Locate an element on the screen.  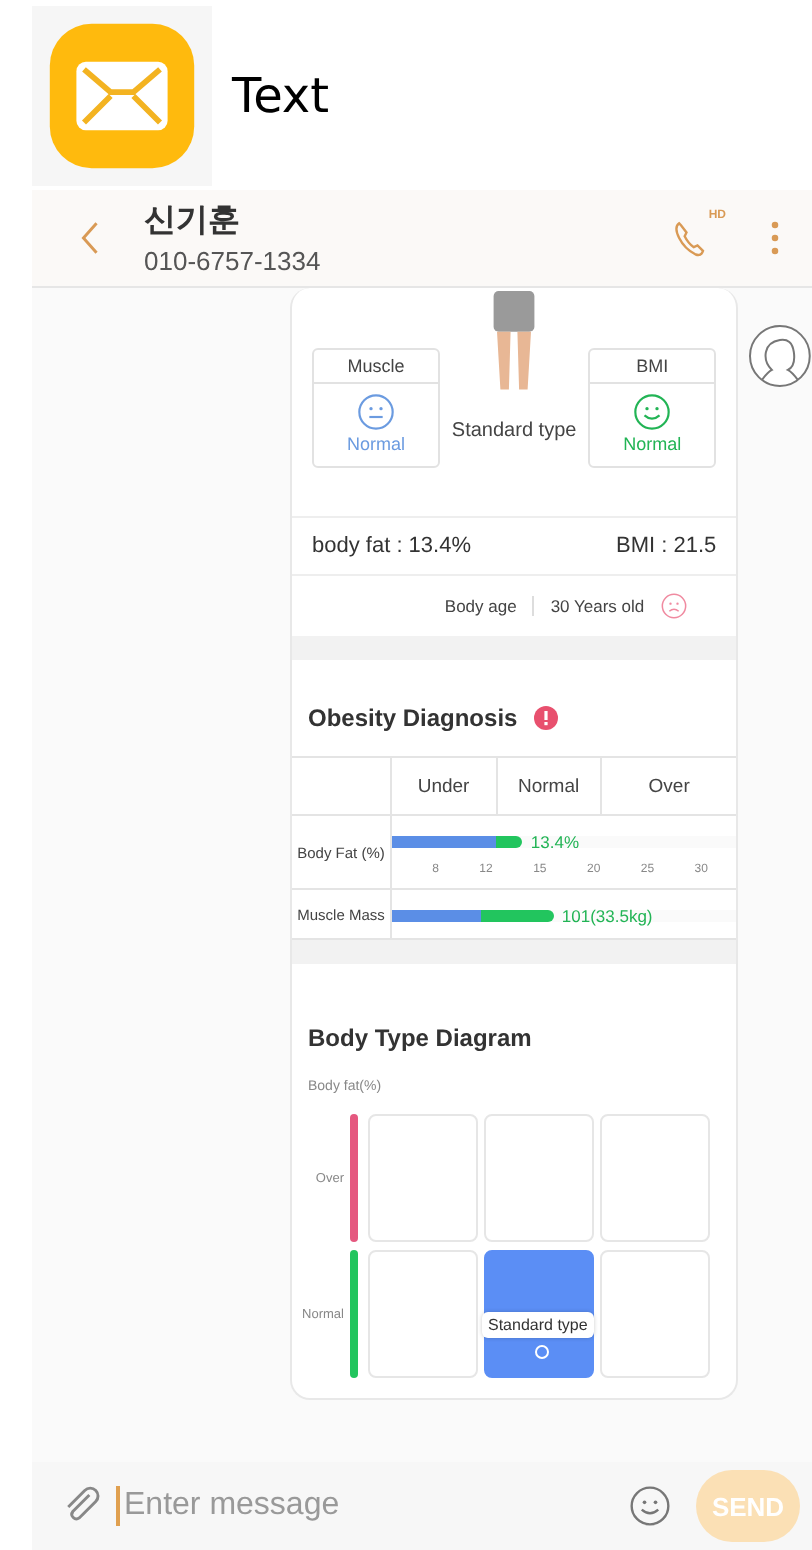
section-title: Body Type Diagram is located at coordinates (420, 1038).